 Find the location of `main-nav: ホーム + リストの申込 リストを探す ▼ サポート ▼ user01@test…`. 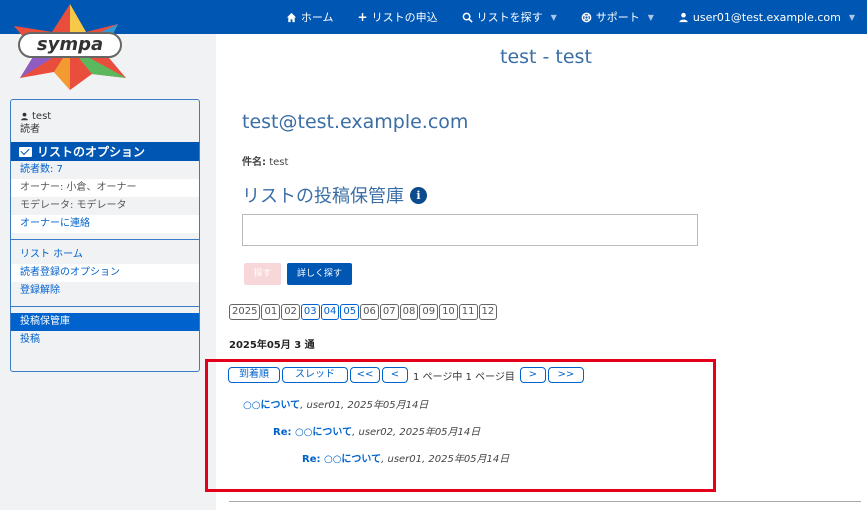

main-nav: ホーム + リストの申込 リストを探す ▼ サポート ▼ user01@test… is located at coordinates (570, 17).